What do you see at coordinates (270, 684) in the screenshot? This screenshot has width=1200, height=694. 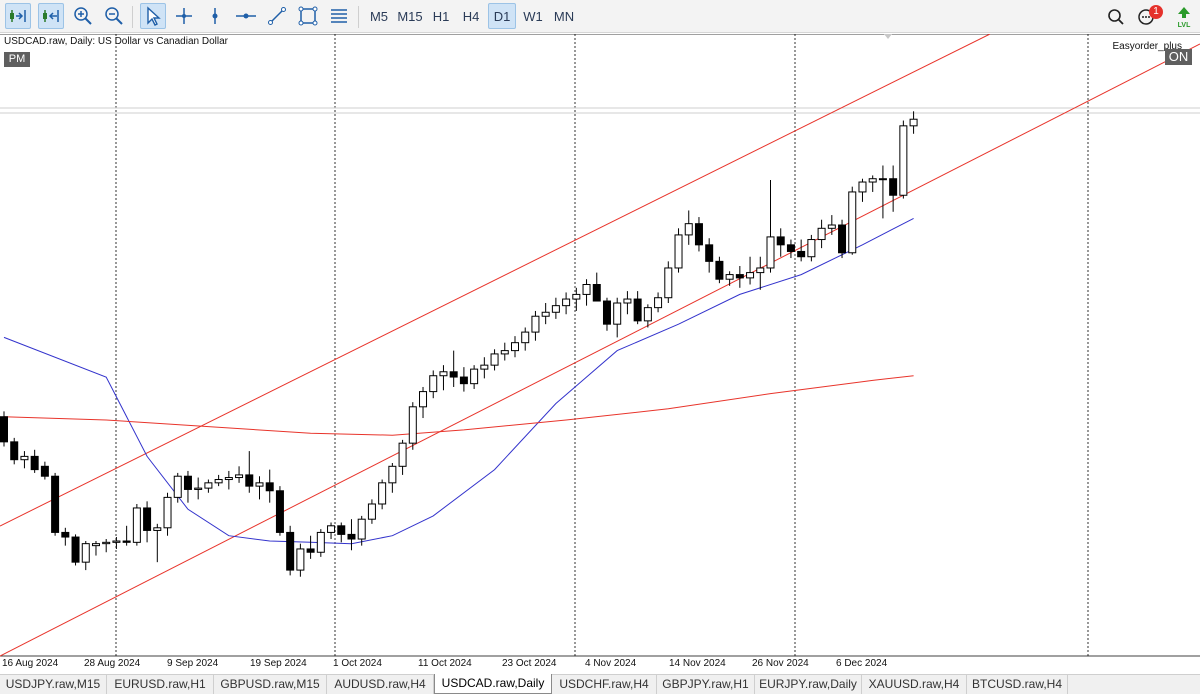 I see `chart-tab: GBPUSD.raw,M15` at bounding box center [270, 684].